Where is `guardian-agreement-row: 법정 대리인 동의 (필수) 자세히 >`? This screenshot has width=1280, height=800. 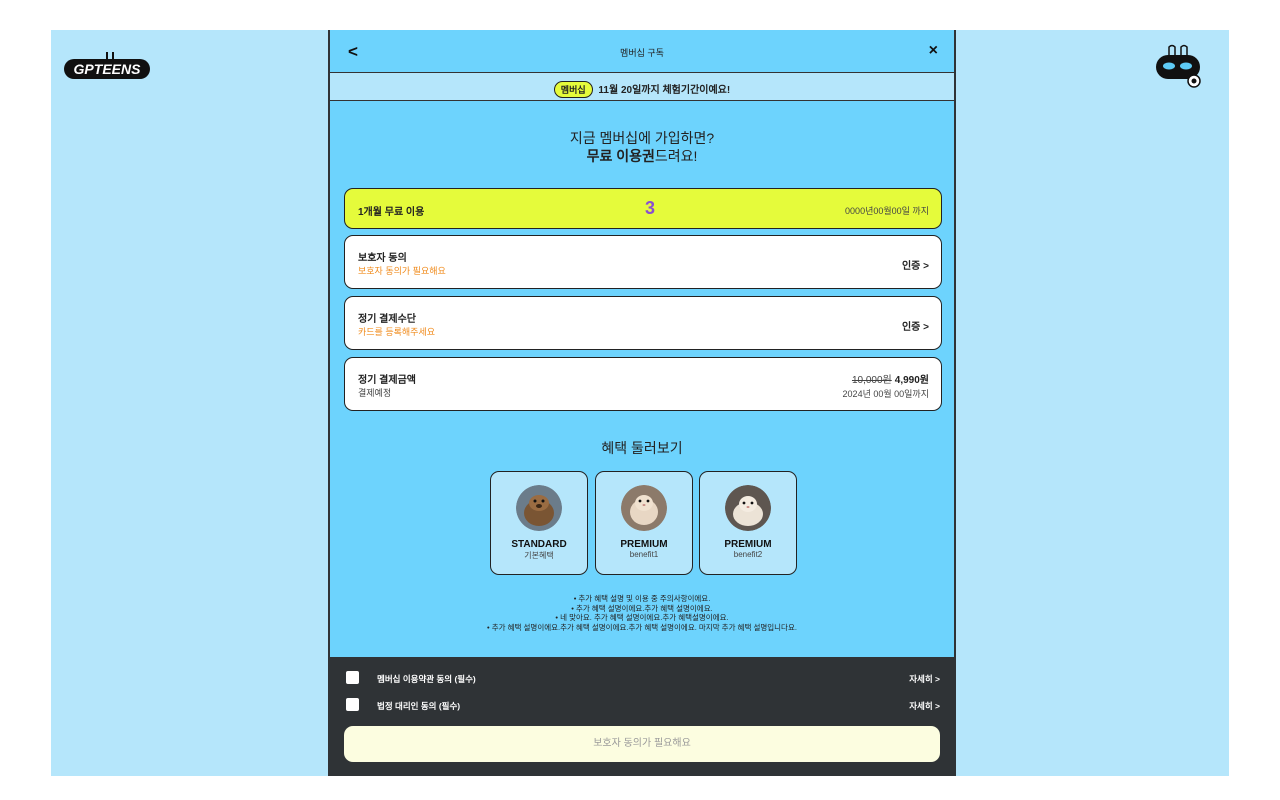
guardian-agreement-row: 법정 대리인 동의 (필수) 자세히 > is located at coordinates (643, 706).